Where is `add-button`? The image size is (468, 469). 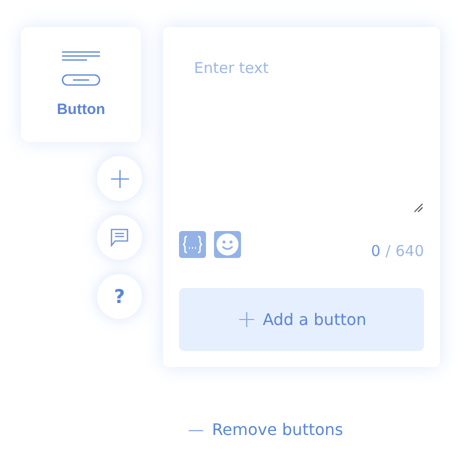 add-button is located at coordinates (119, 178).